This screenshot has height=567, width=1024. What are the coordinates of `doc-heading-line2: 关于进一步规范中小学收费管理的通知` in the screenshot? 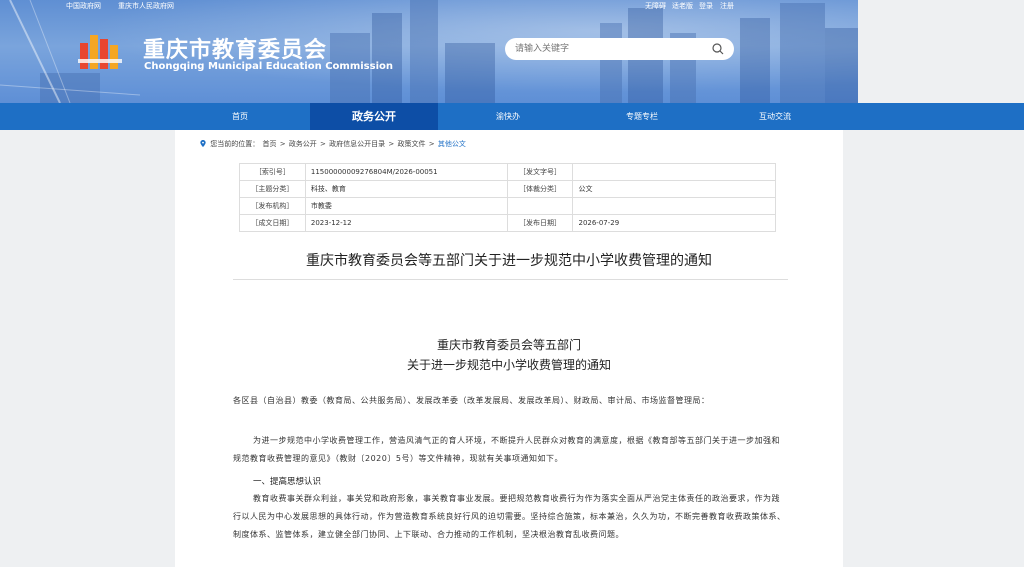 It's located at (508, 365).